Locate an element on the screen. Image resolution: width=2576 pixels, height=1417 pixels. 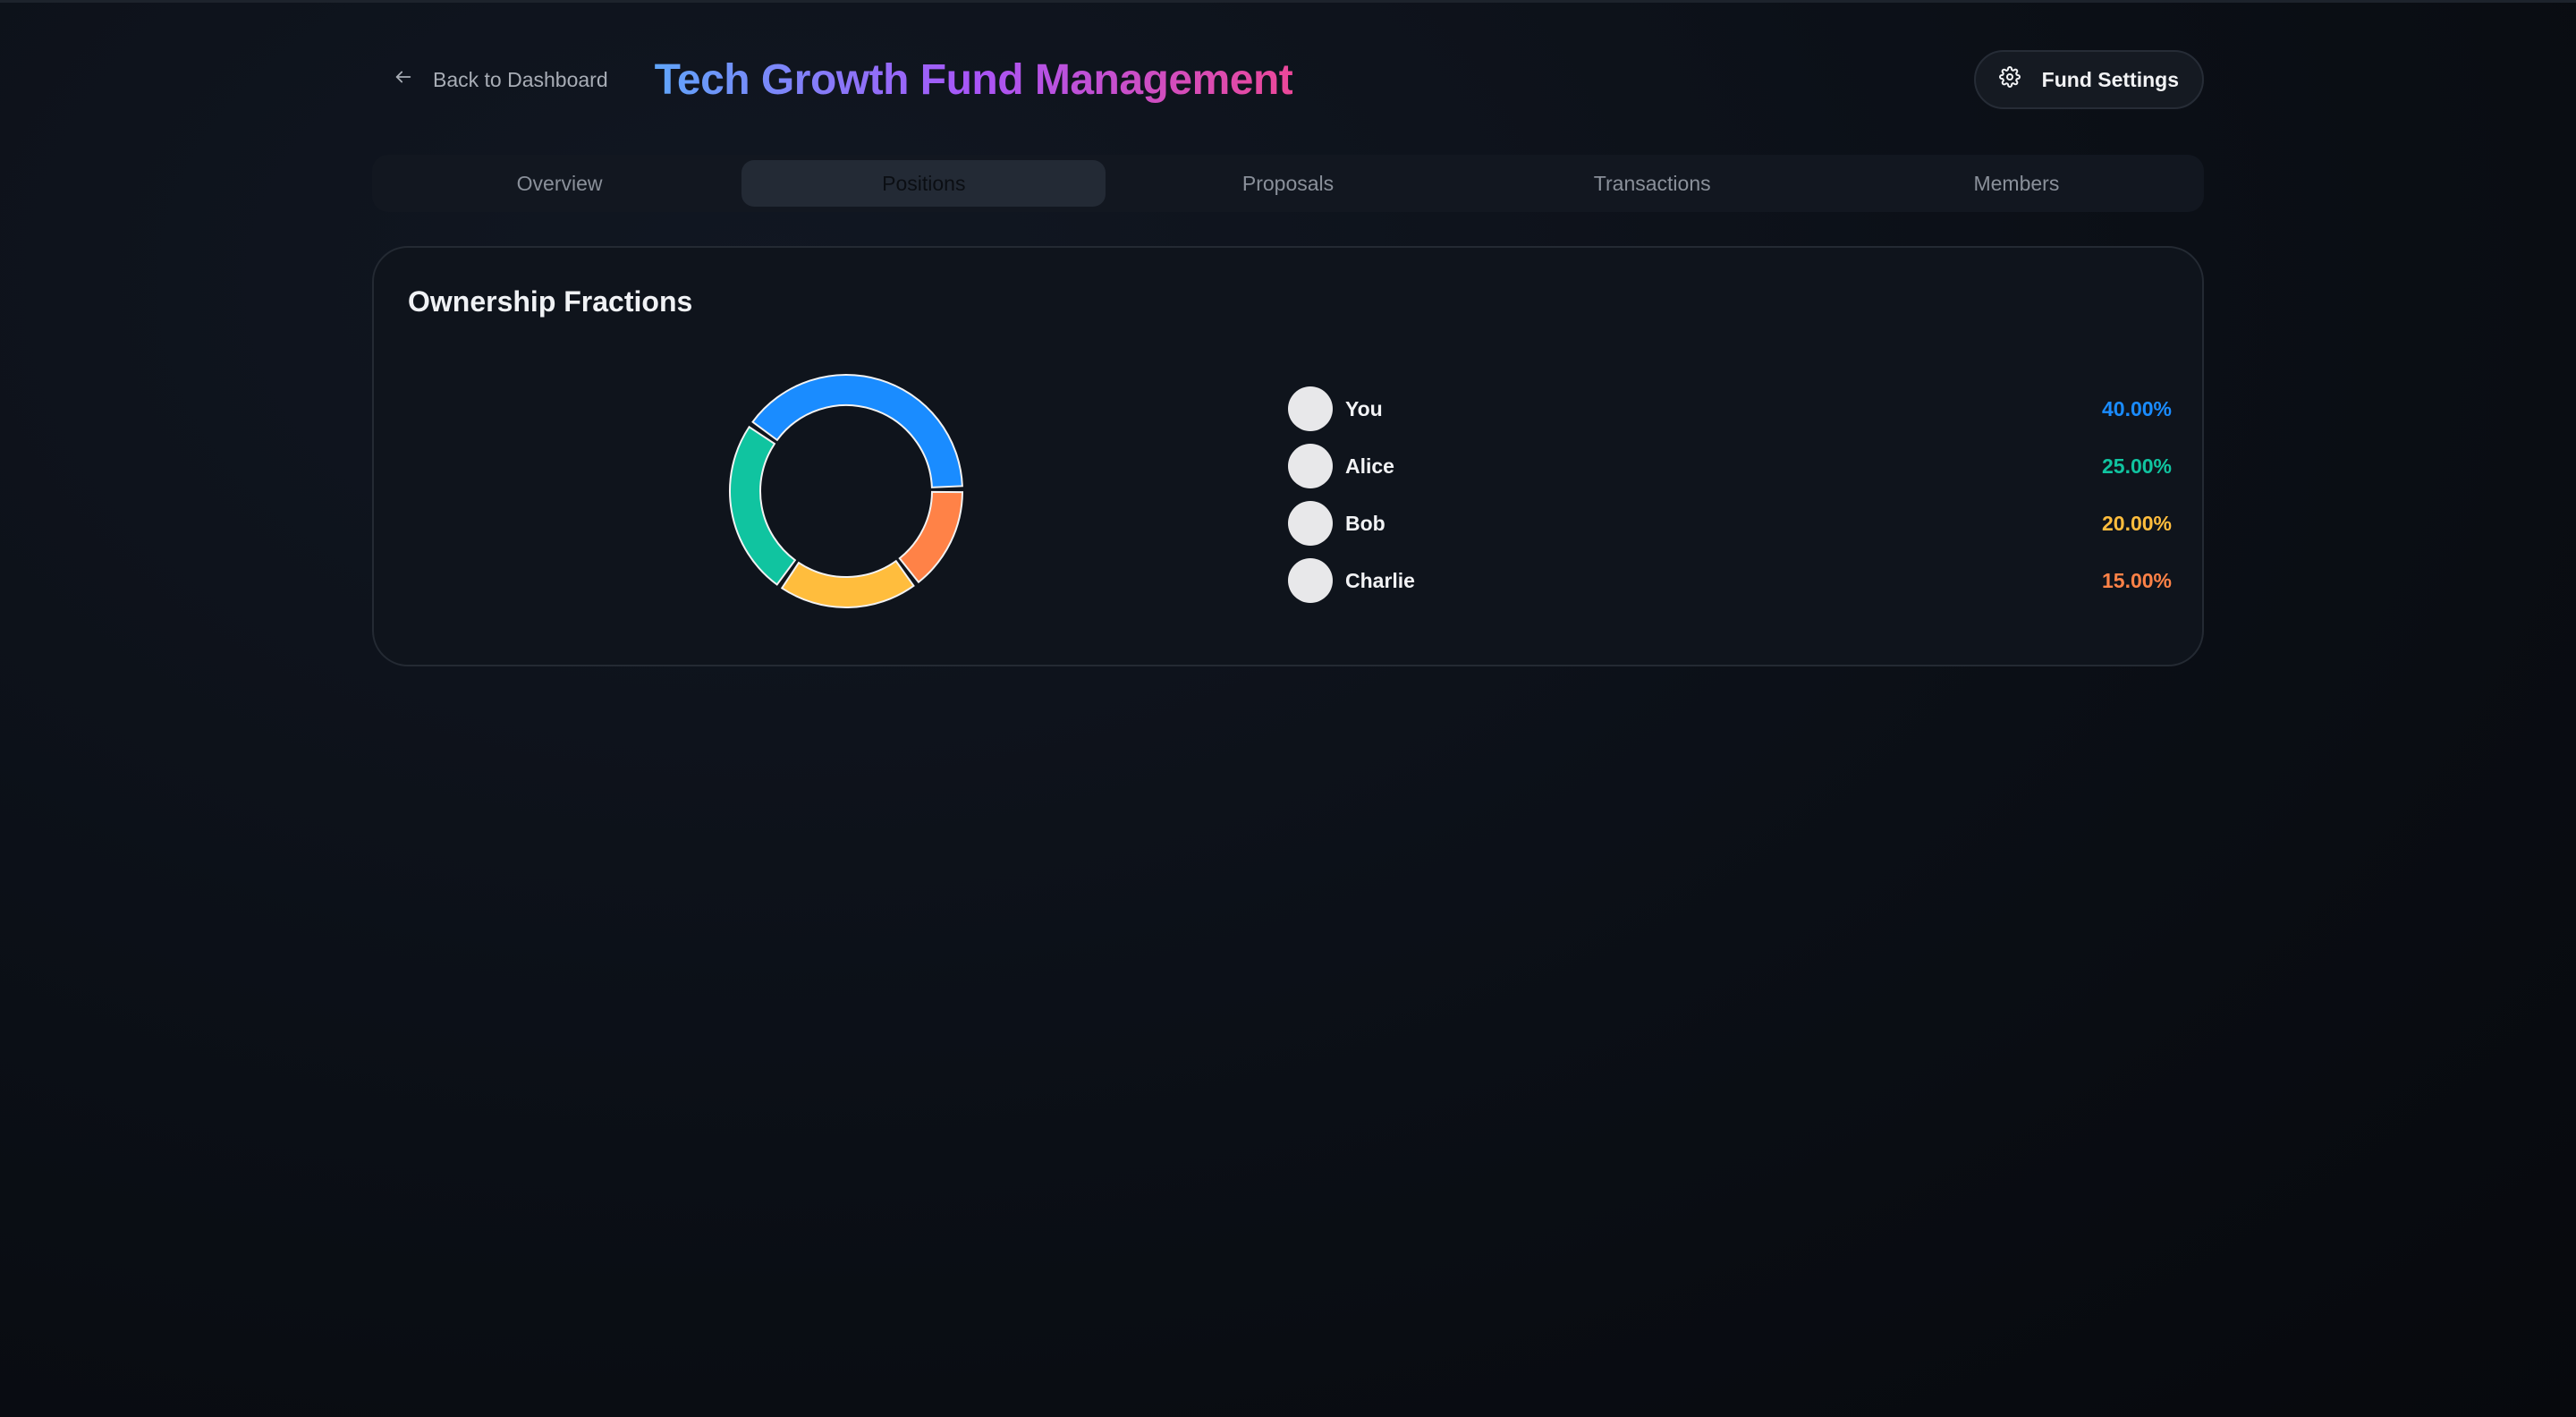
legend-item-you: You 40.00% is located at coordinates (1730, 408).